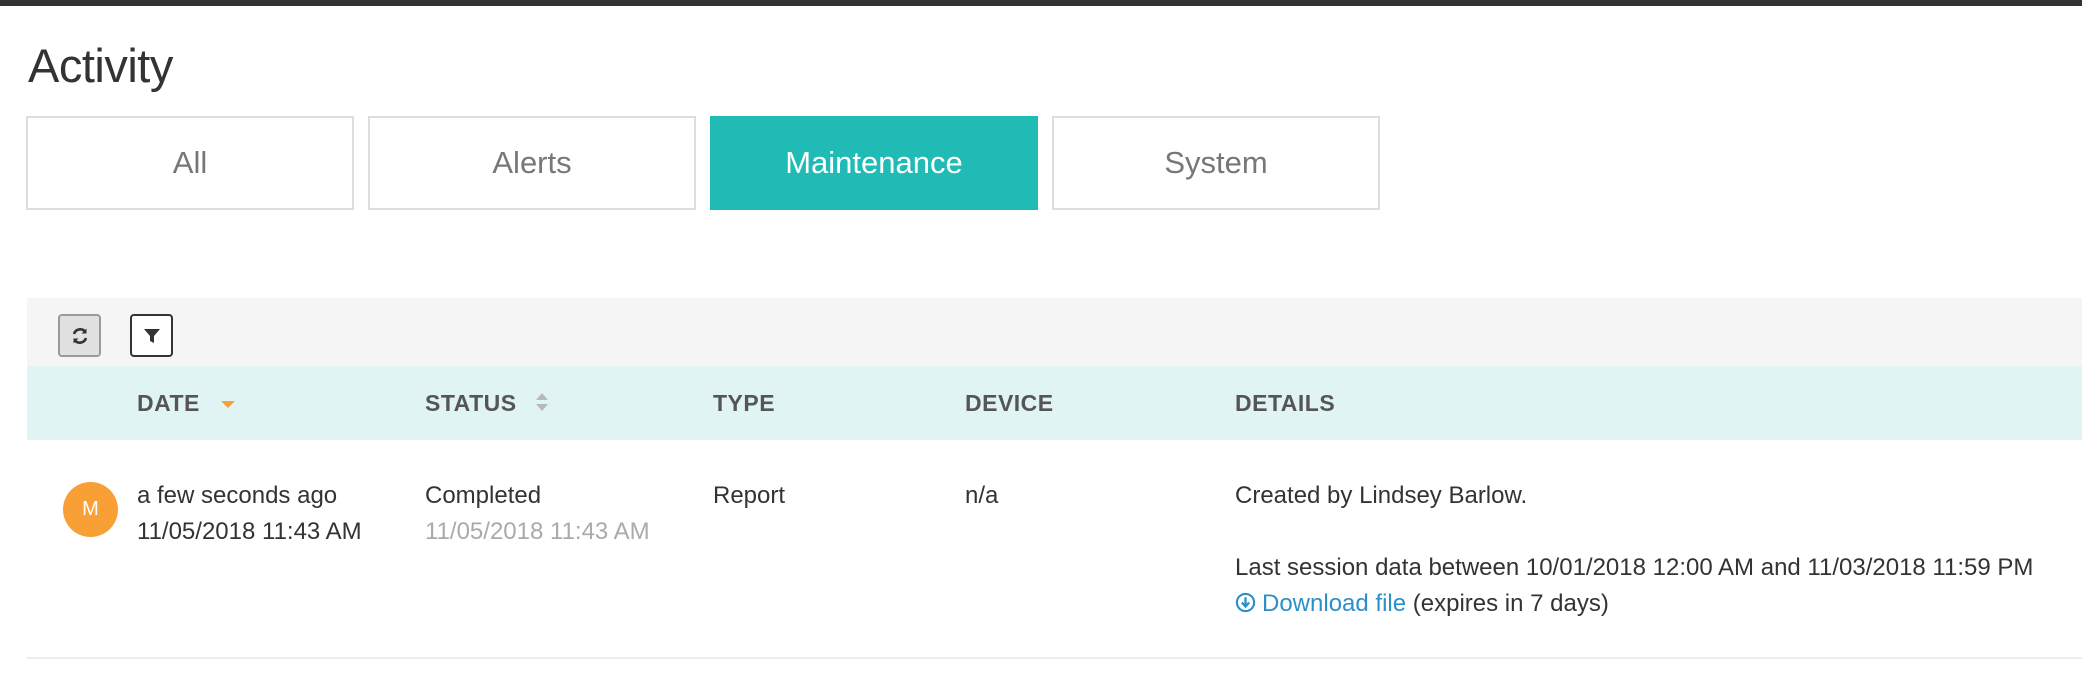  What do you see at coordinates (100, 65) in the screenshot?
I see `page-title: Activity` at bounding box center [100, 65].